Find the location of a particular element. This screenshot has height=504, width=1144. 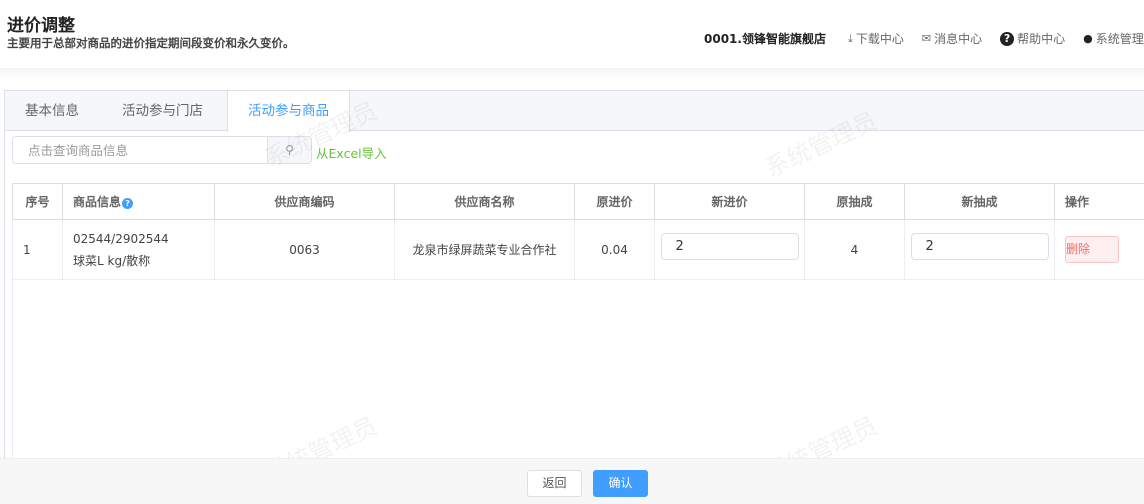

col-new-price: 新进价 is located at coordinates (729, 201).